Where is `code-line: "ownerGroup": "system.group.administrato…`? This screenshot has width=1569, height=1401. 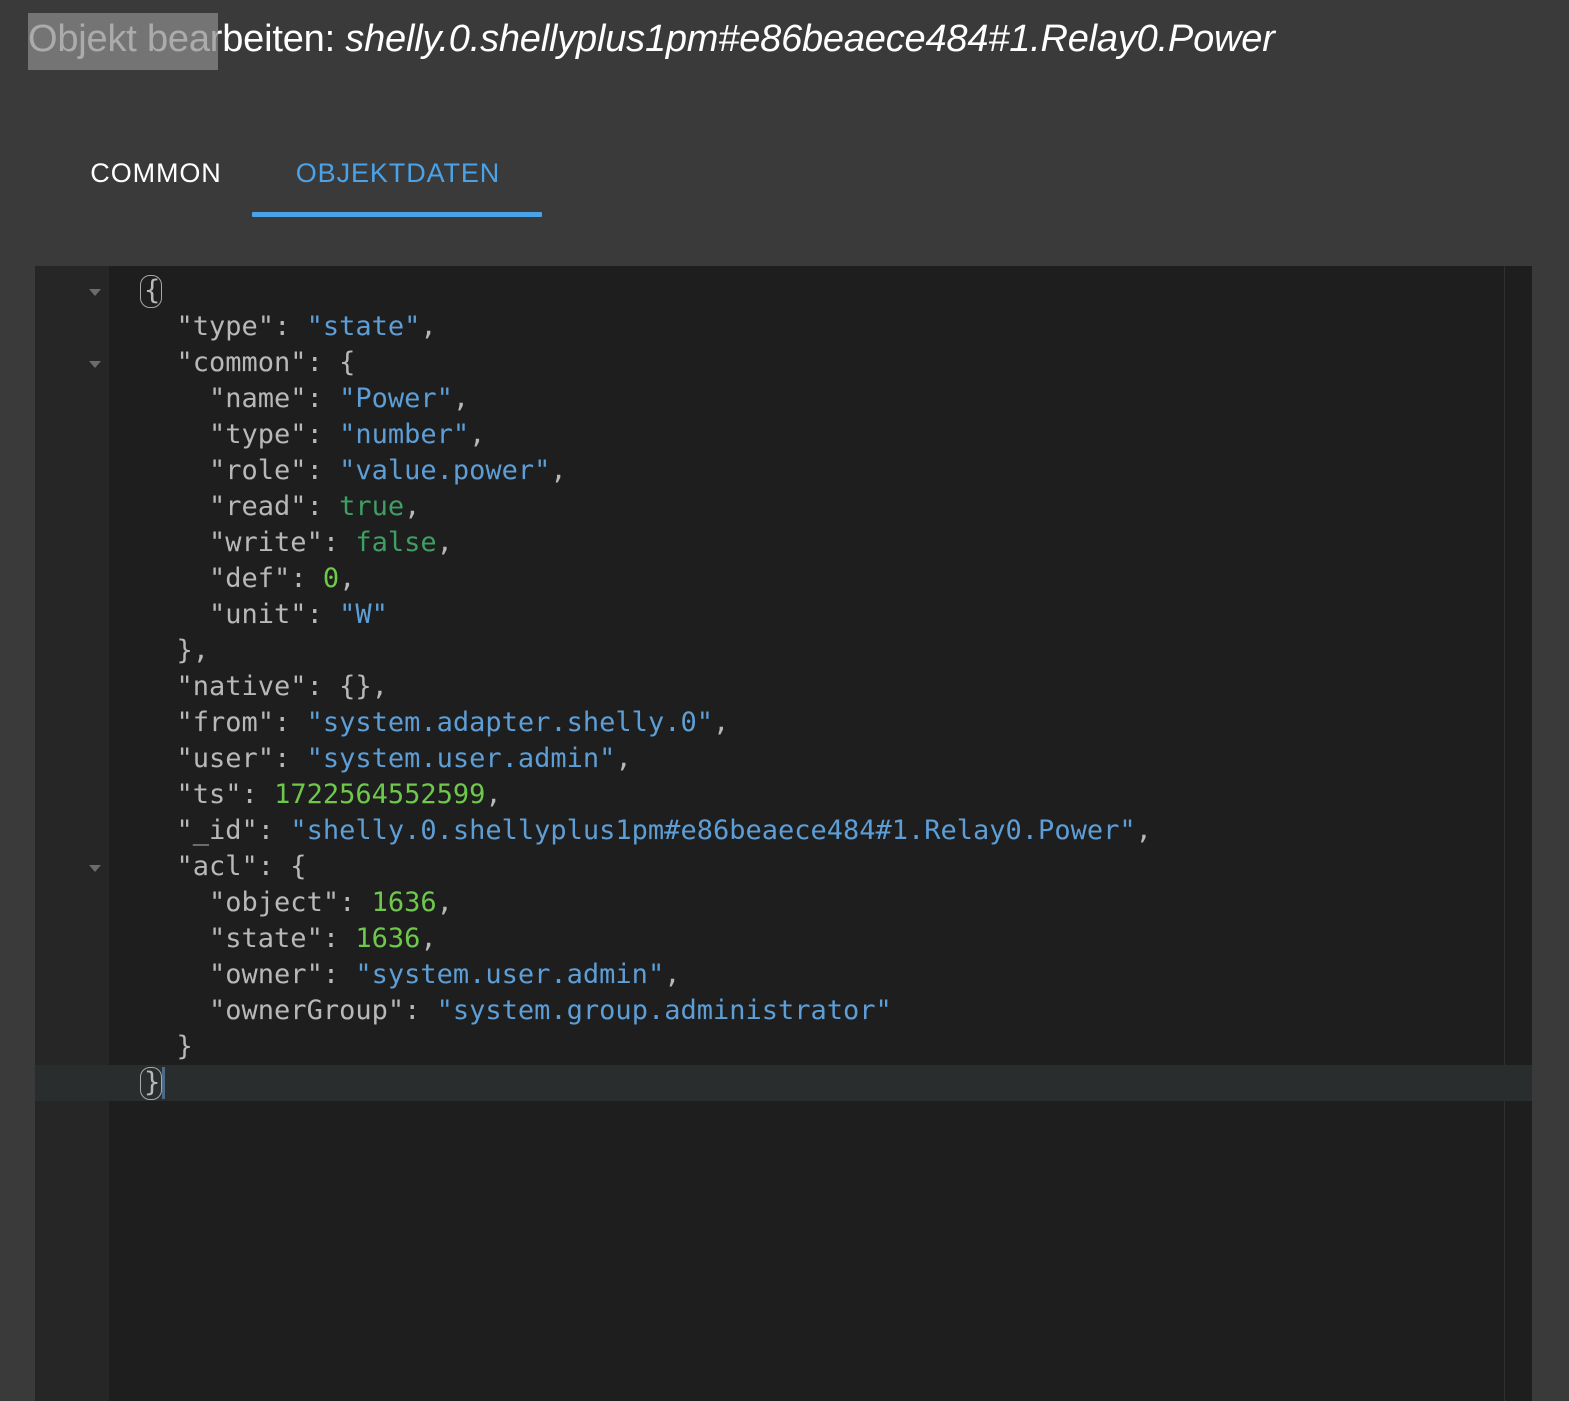
code-line: "ownerGroup": "system.group.administrato… is located at coordinates (500, 1011).